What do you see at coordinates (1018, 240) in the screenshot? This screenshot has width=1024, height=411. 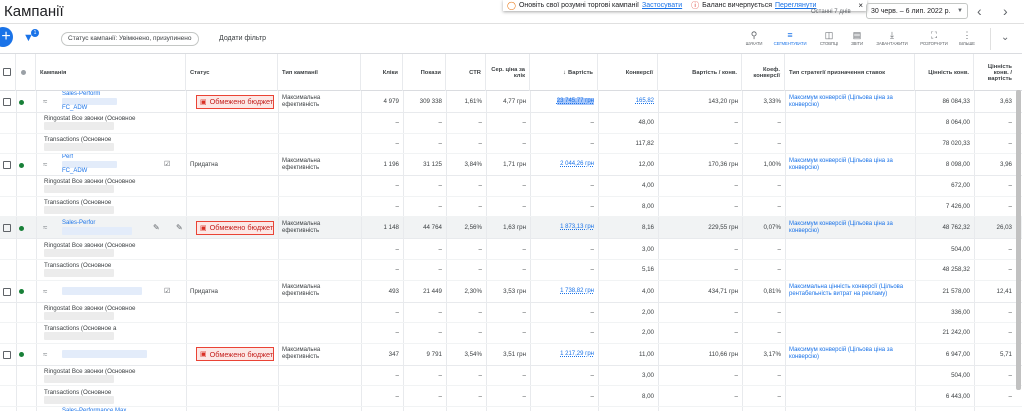 I see `vertical-scrollbar` at bounding box center [1018, 240].